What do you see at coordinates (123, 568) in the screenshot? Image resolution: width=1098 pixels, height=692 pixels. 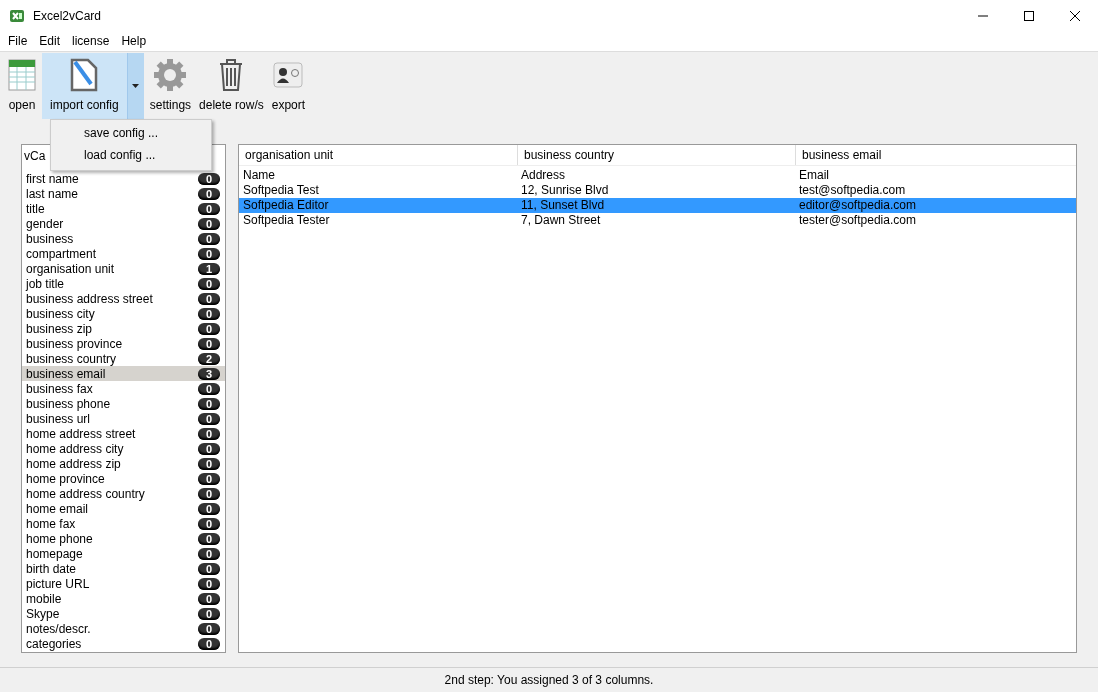 I see `list-item: birth date 0` at bounding box center [123, 568].